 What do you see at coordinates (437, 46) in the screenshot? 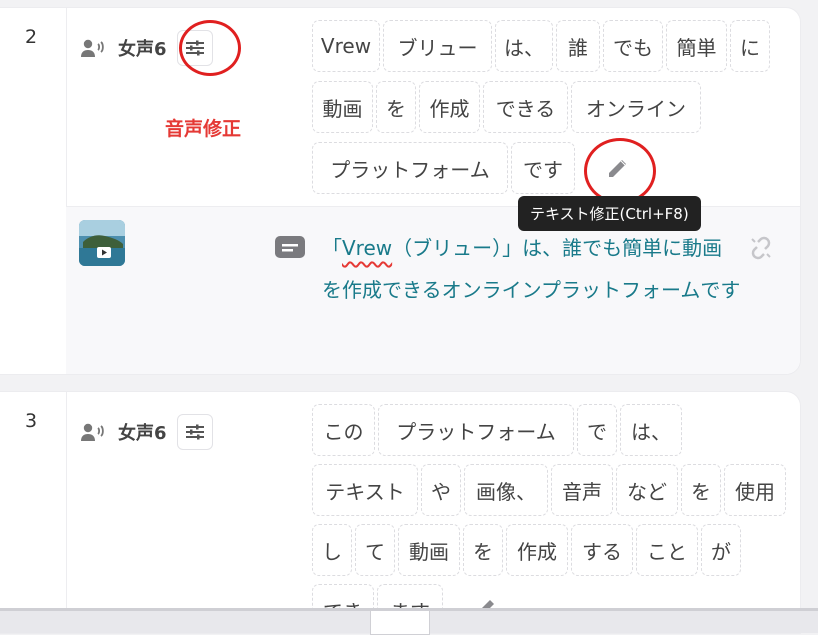
I see `word-token: ブリュー` at bounding box center [437, 46].